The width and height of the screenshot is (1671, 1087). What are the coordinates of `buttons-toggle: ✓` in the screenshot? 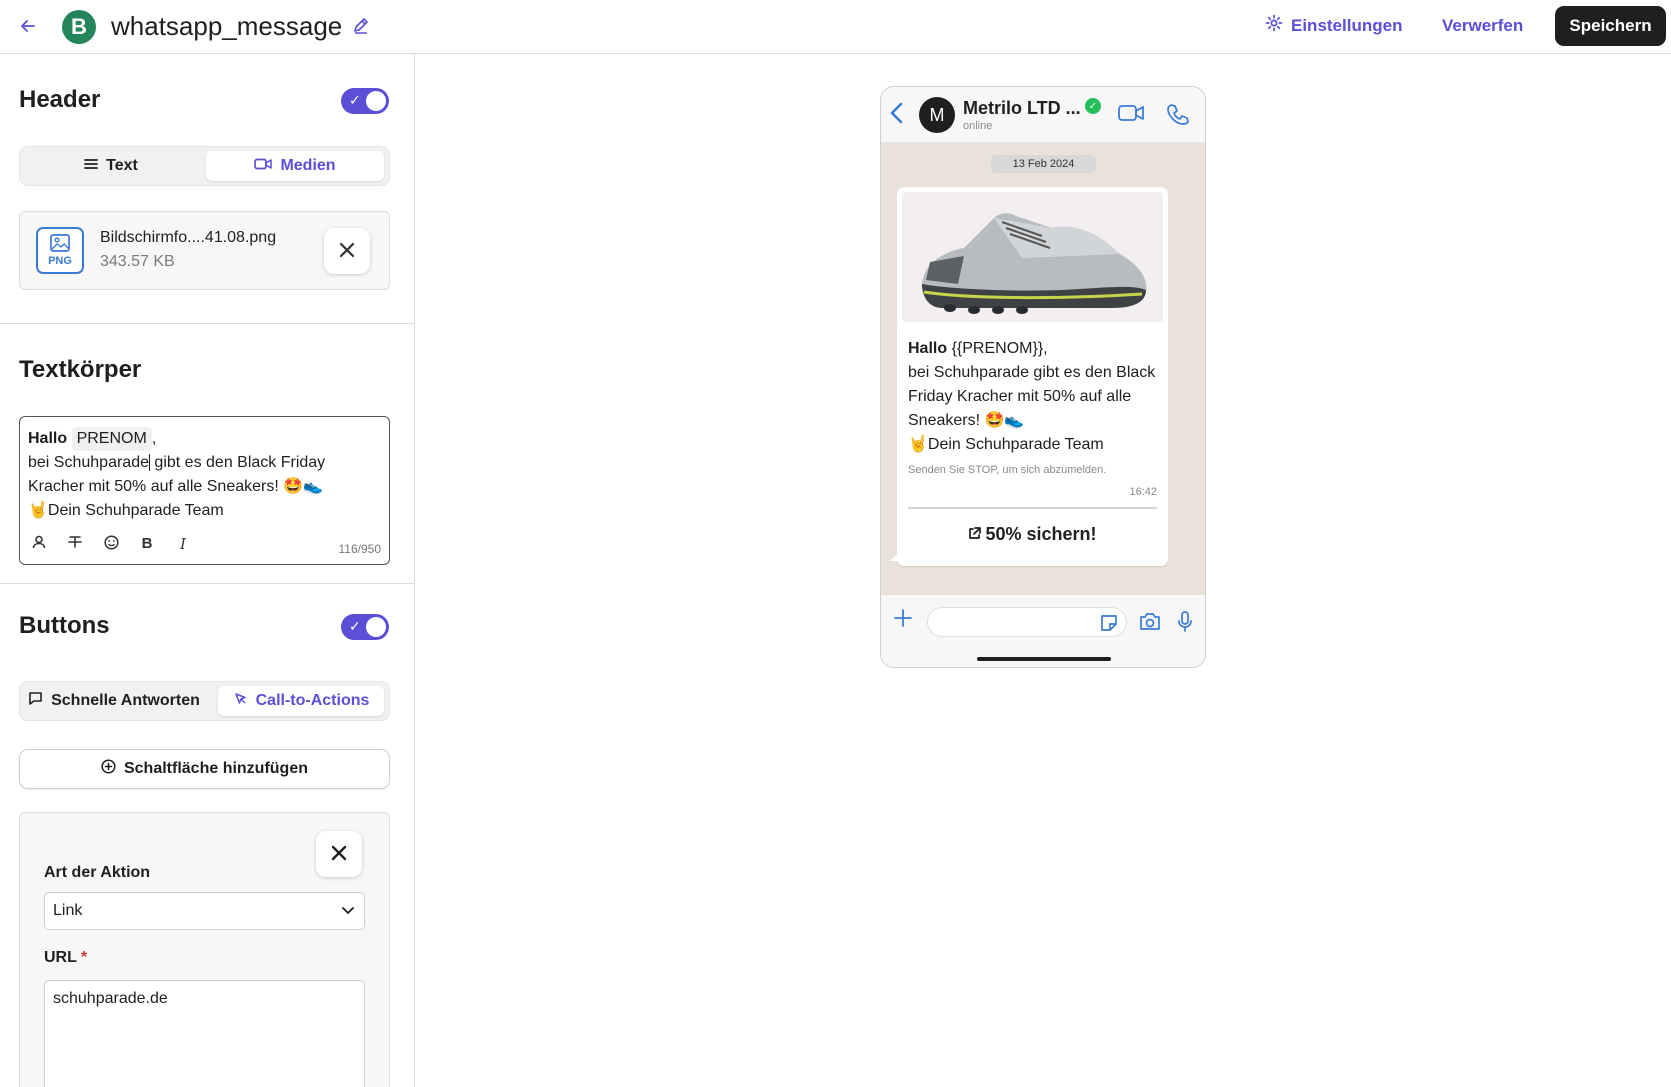 It's located at (365, 627).